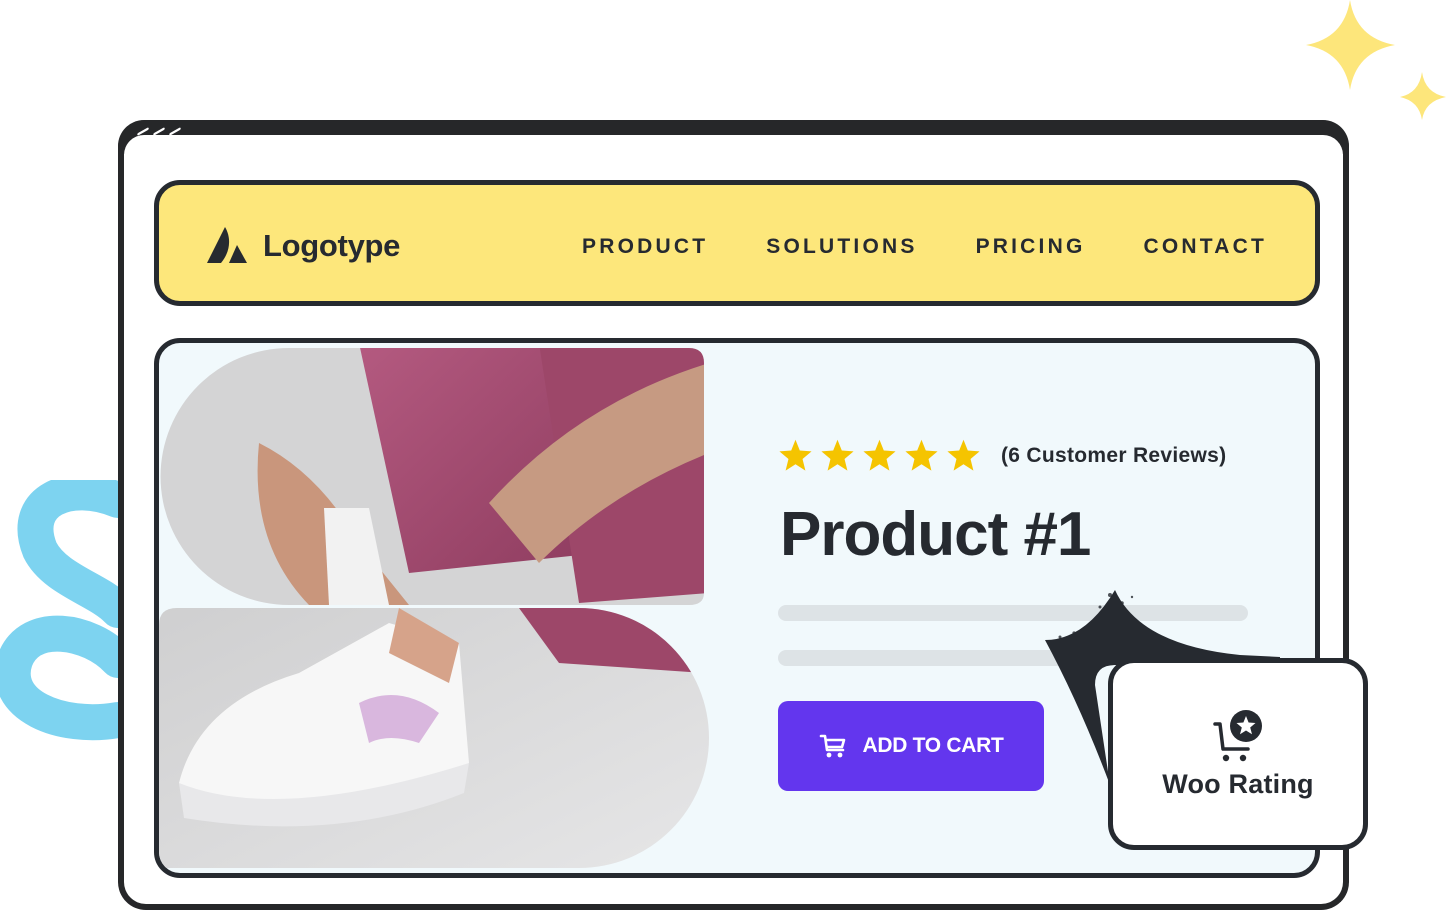  Describe the element at coordinates (1238, 783) in the screenshot. I see `woo-rating-label: Woo Rating` at that location.